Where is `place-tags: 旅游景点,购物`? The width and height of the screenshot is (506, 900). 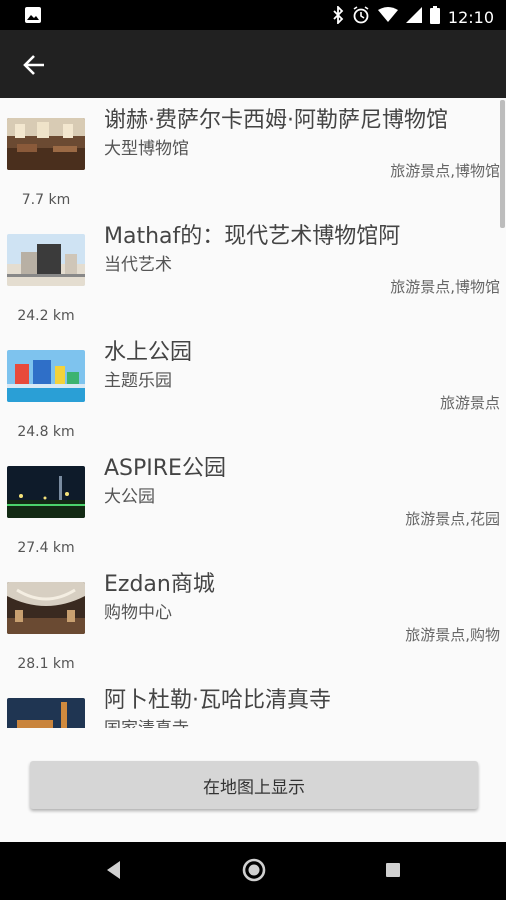 place-tags: 旅游景点,购物 is located at coordinates (452, 635).